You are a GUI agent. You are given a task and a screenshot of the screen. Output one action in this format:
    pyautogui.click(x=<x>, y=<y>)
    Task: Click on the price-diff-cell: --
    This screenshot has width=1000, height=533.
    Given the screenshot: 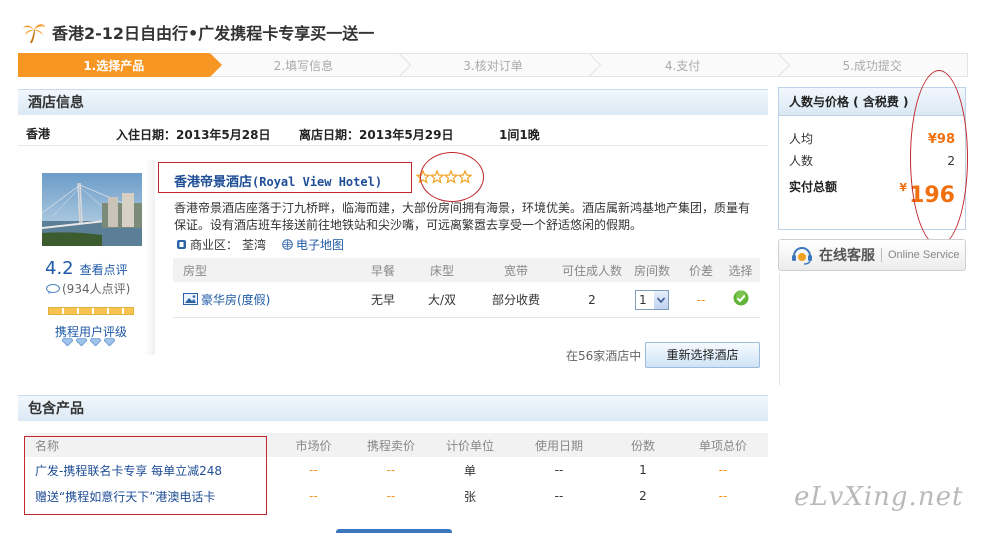 What is the action you would take?
    pyautogui.click(x=701, y=299)
    